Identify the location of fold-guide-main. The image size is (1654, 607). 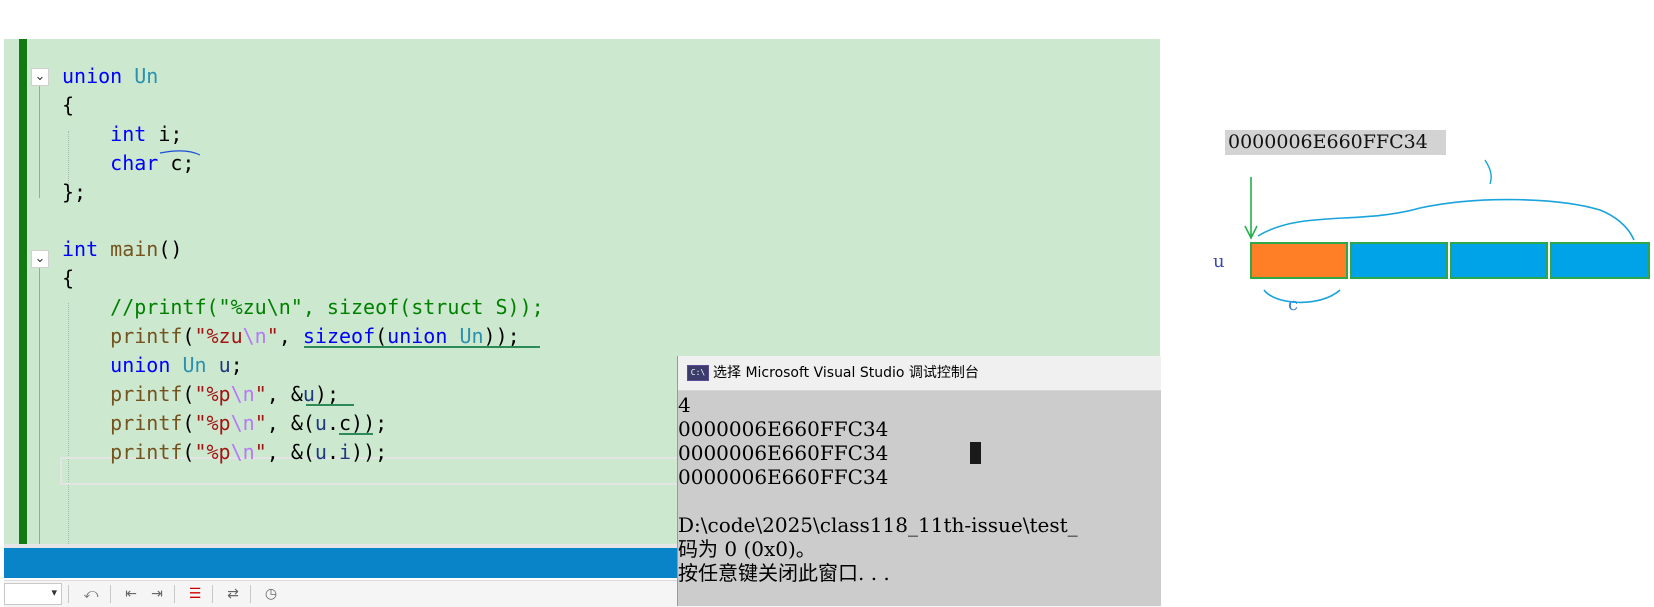
(39, 406).